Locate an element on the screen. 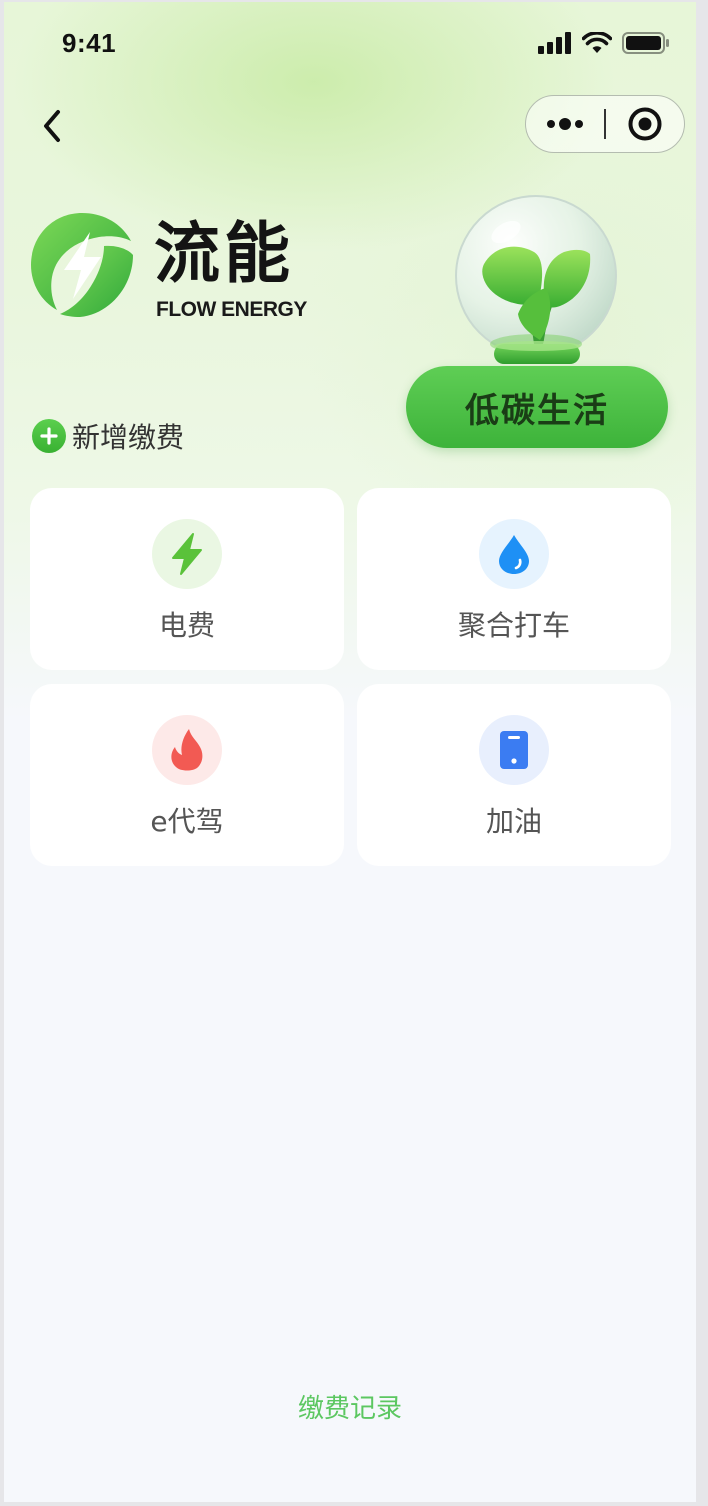  service-card-taxi: 聚合打车 is located at coordinates (514, 579).